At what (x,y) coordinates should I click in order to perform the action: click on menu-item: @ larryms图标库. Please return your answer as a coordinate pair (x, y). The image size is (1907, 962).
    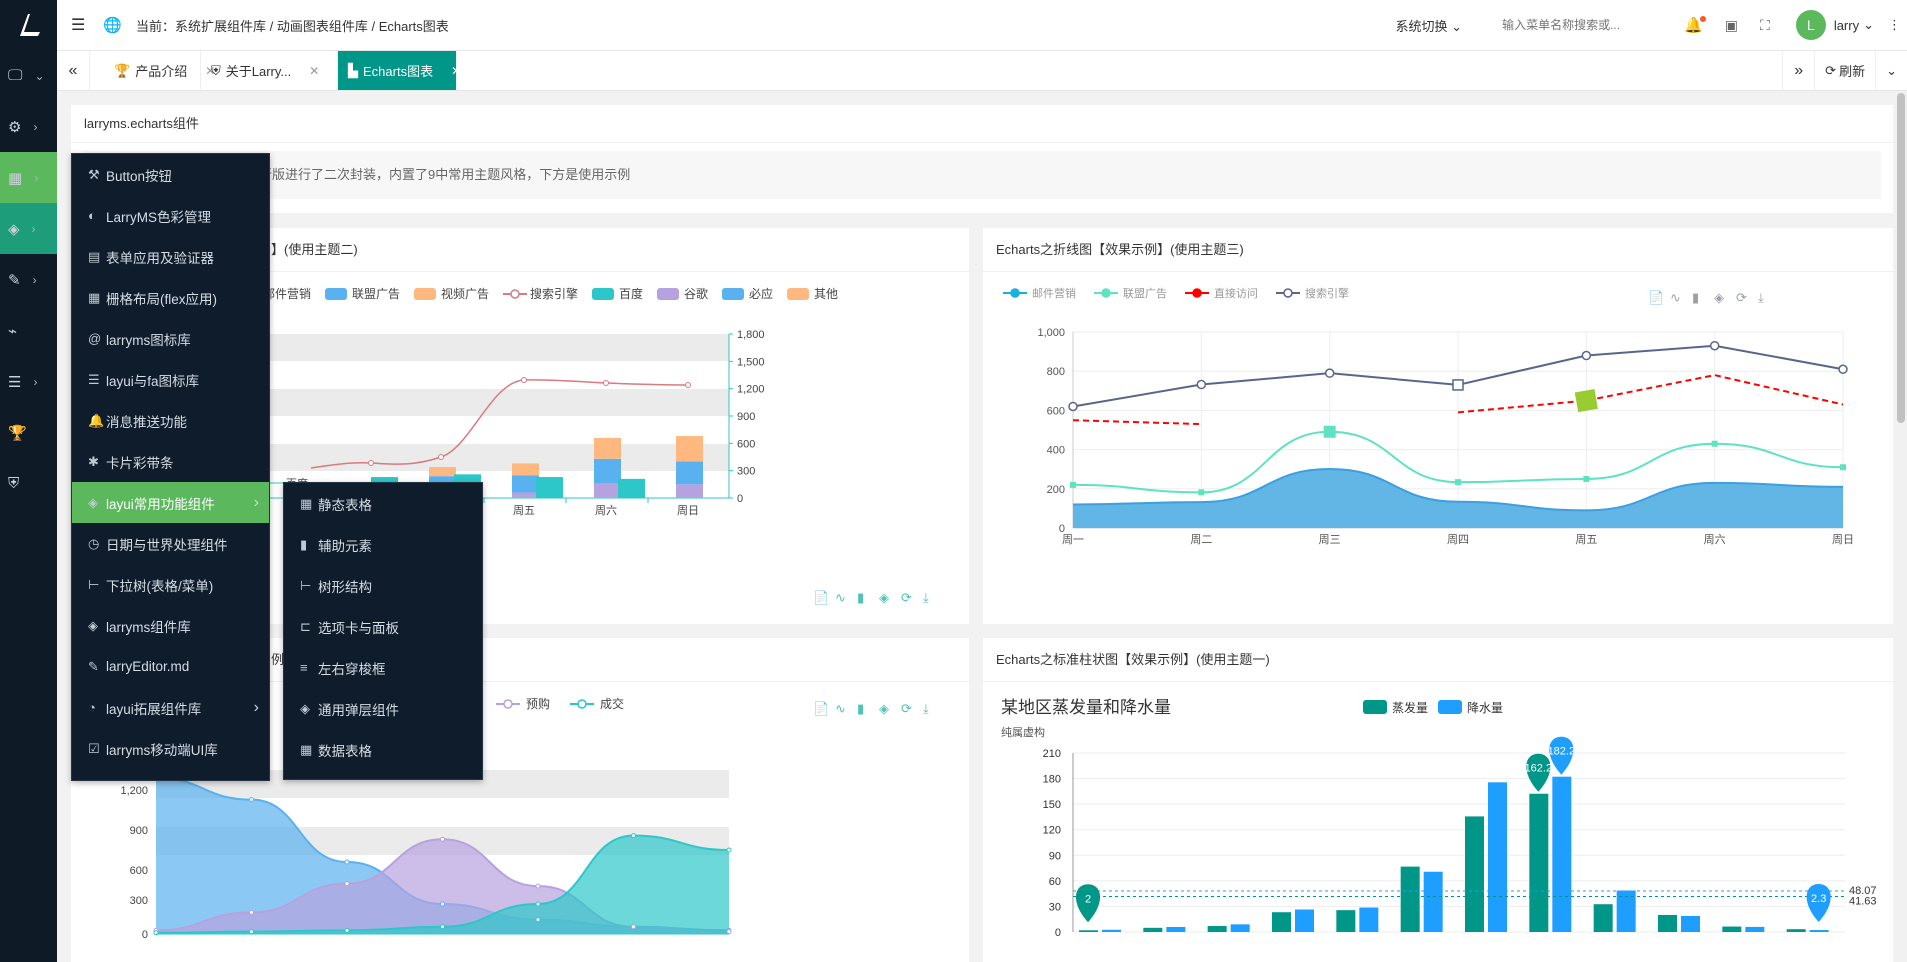
    Looking at the image, I should click on (170, 338).